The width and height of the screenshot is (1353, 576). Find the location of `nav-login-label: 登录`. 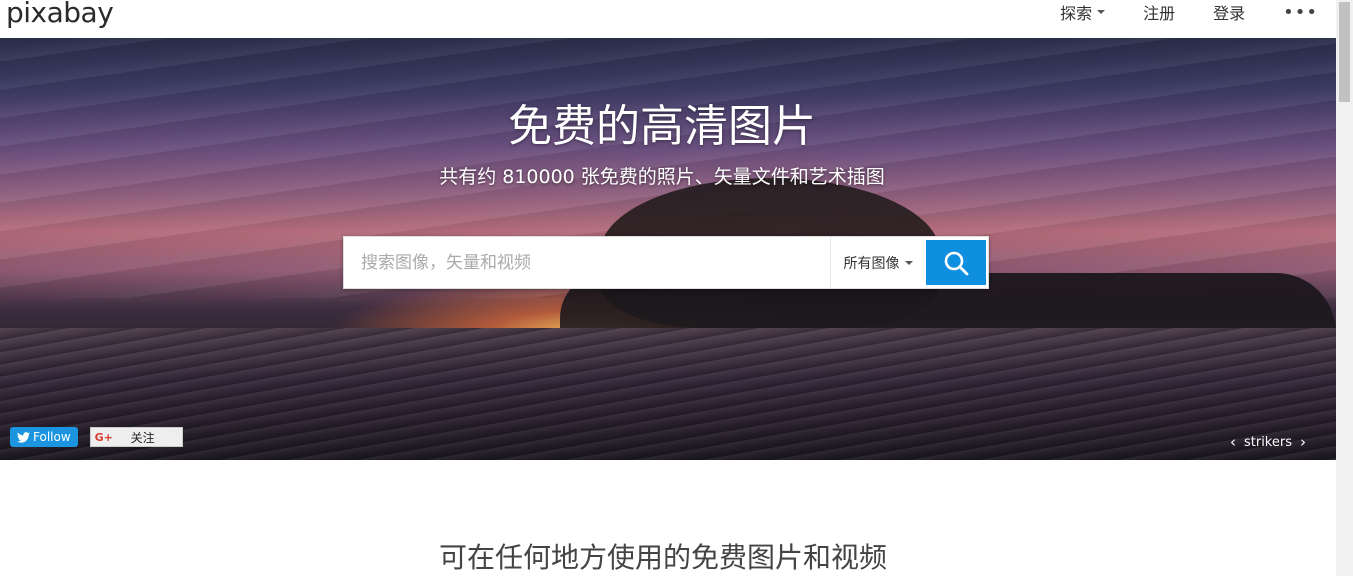

nav-login-label: 登录 is located at coordinates (1229, 13).